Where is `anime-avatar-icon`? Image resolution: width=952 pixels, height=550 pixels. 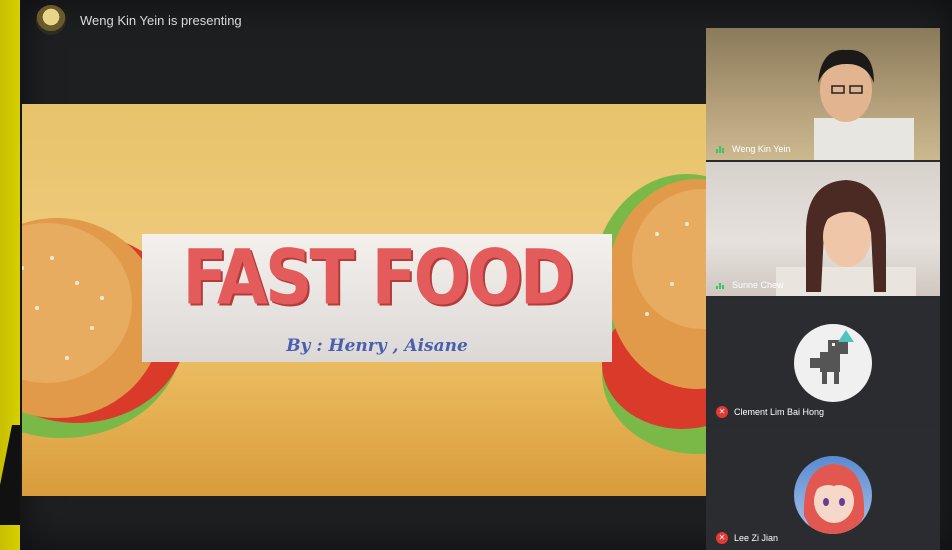
anime-avatar-icon is located at coordinates (833, 495).